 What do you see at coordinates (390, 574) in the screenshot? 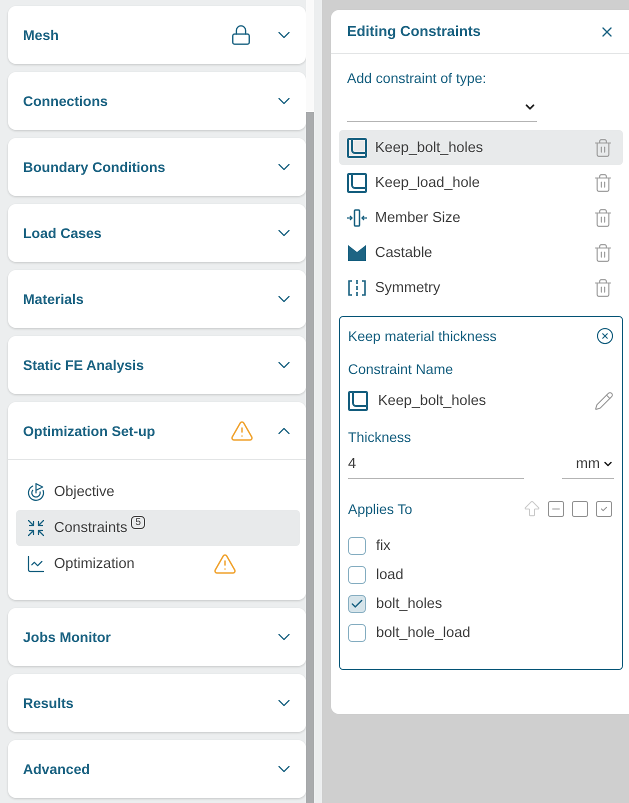
I see `target-label: load` at bounding box center [390, 574].